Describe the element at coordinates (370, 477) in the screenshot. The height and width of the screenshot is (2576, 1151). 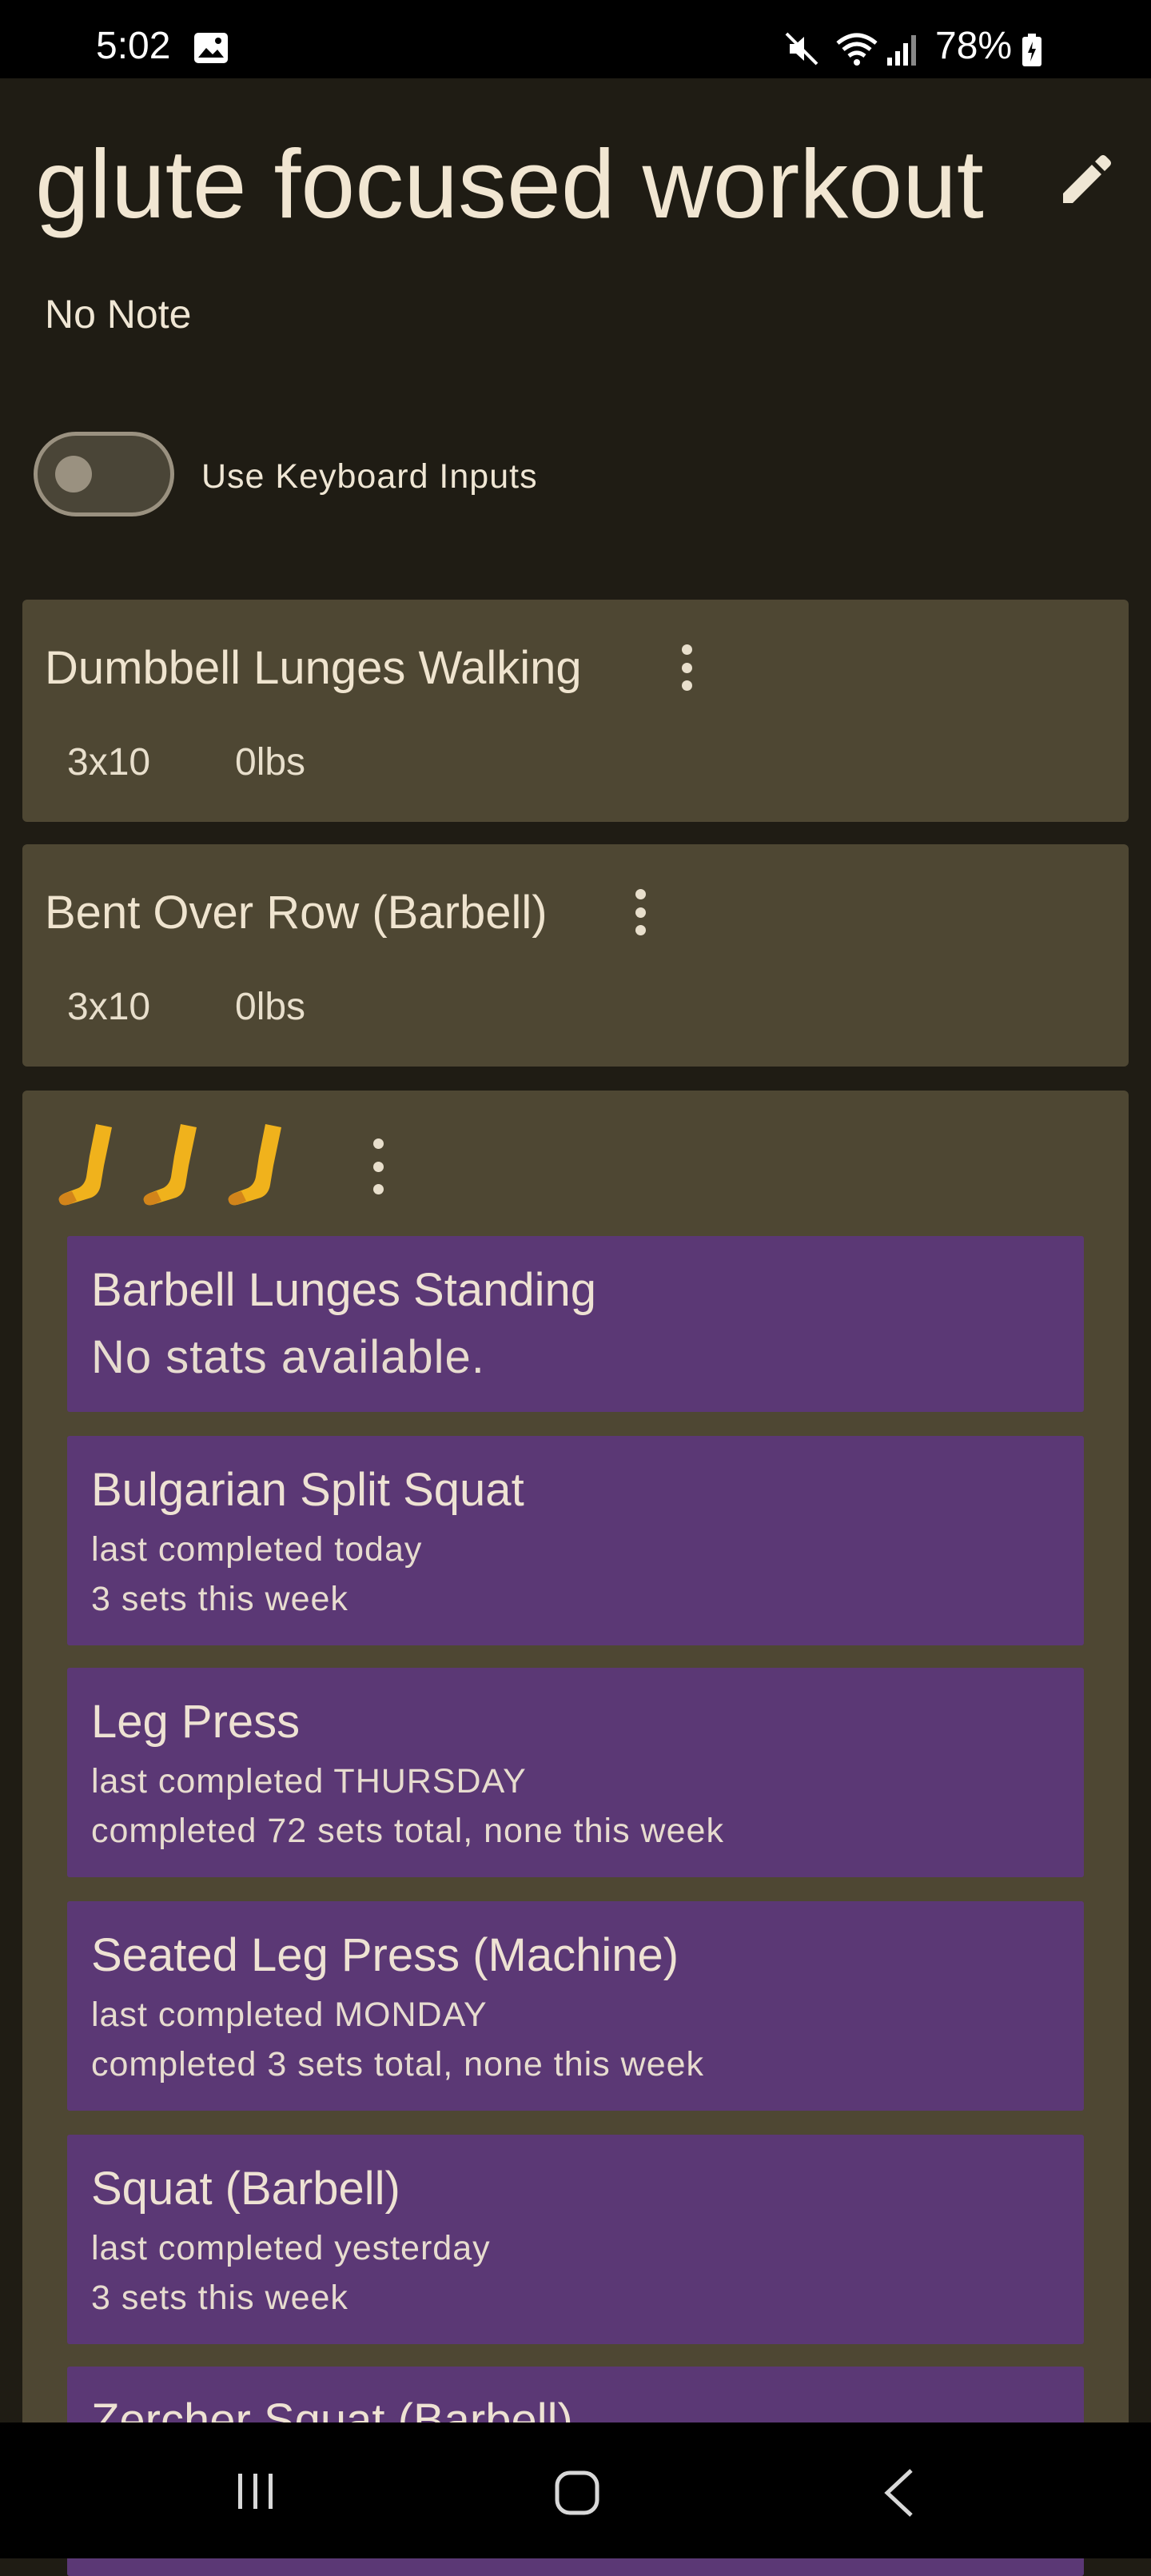
I see `keyboard-input-label: Use Keyboard Inputs` at that location.